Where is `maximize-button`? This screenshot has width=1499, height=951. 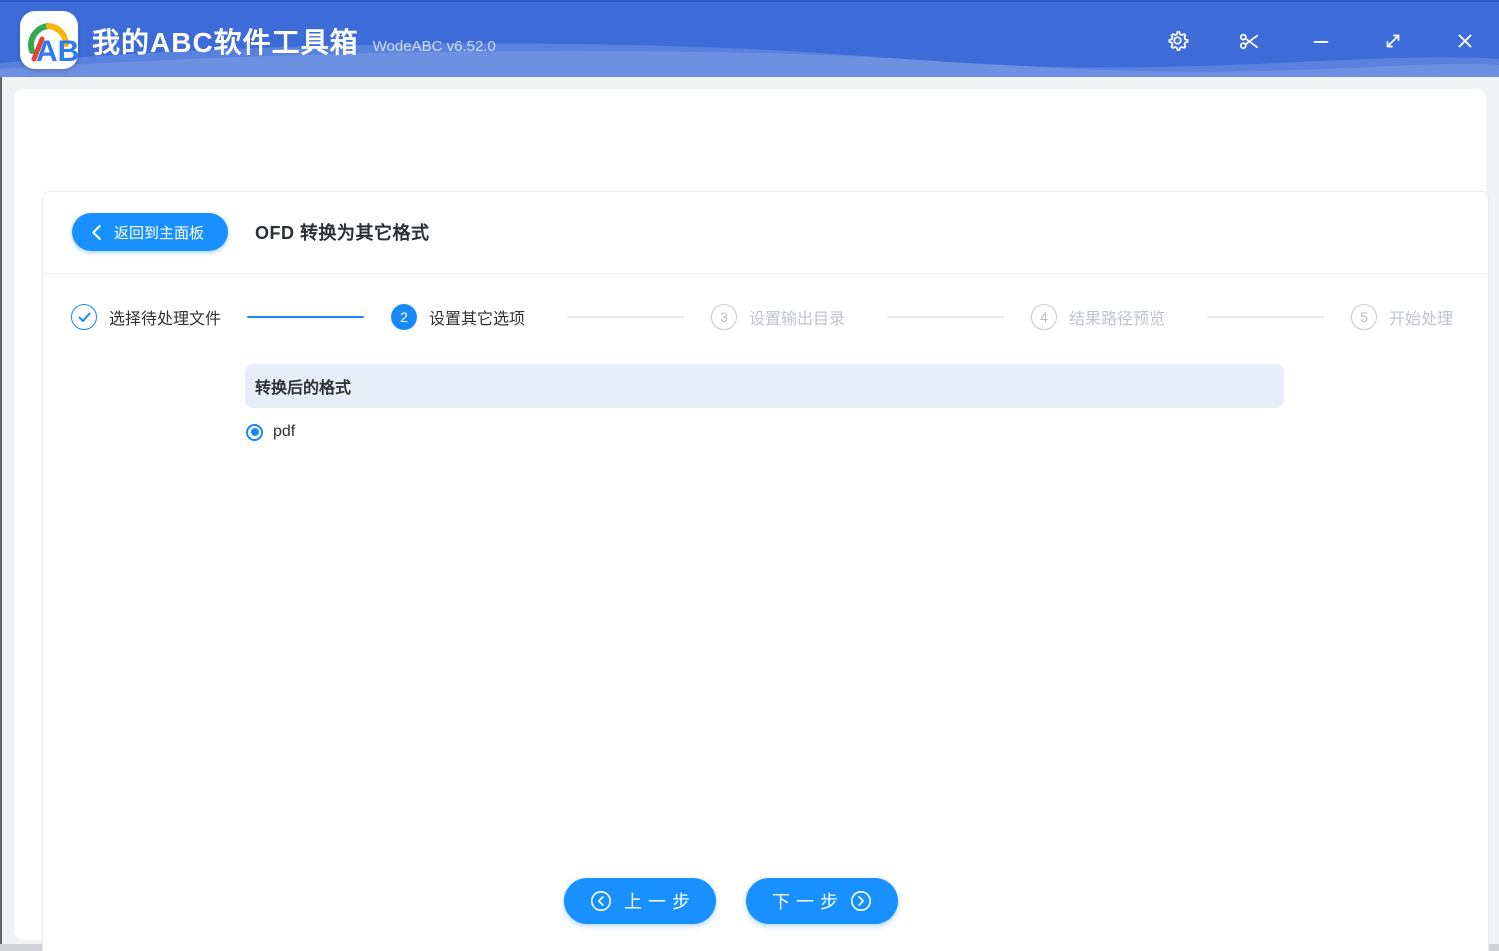 maximize-button is located at coordinates (1393, 41).